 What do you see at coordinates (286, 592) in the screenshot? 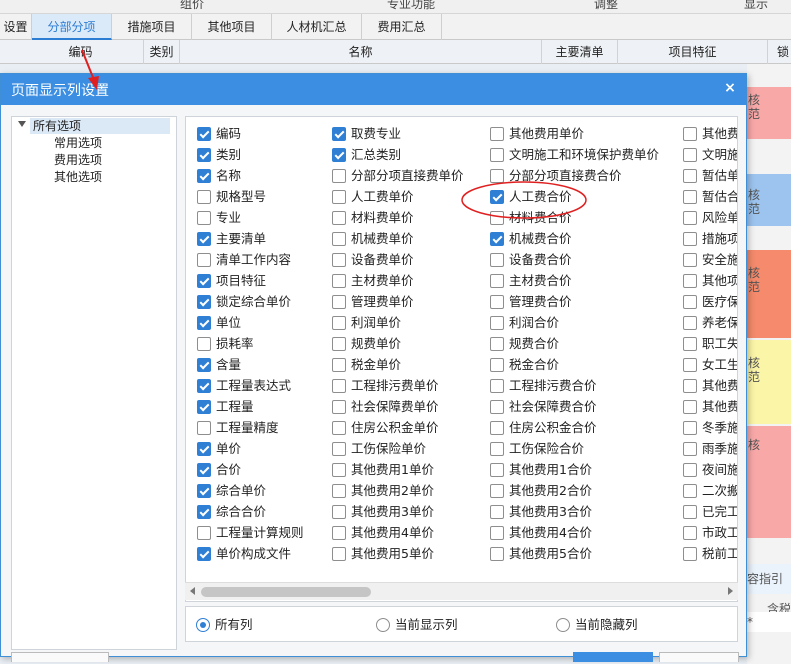
I see `scrollbar-thumb` at bounding box center [286, 592].